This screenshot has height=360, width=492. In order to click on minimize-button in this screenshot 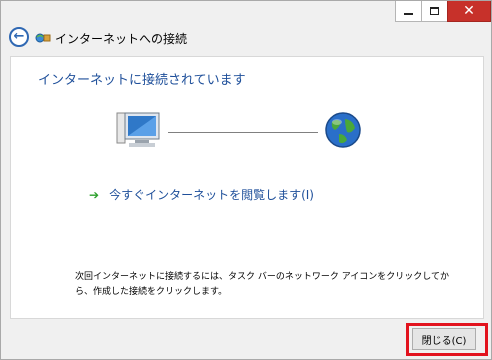, I will do `click(408, 11)`.